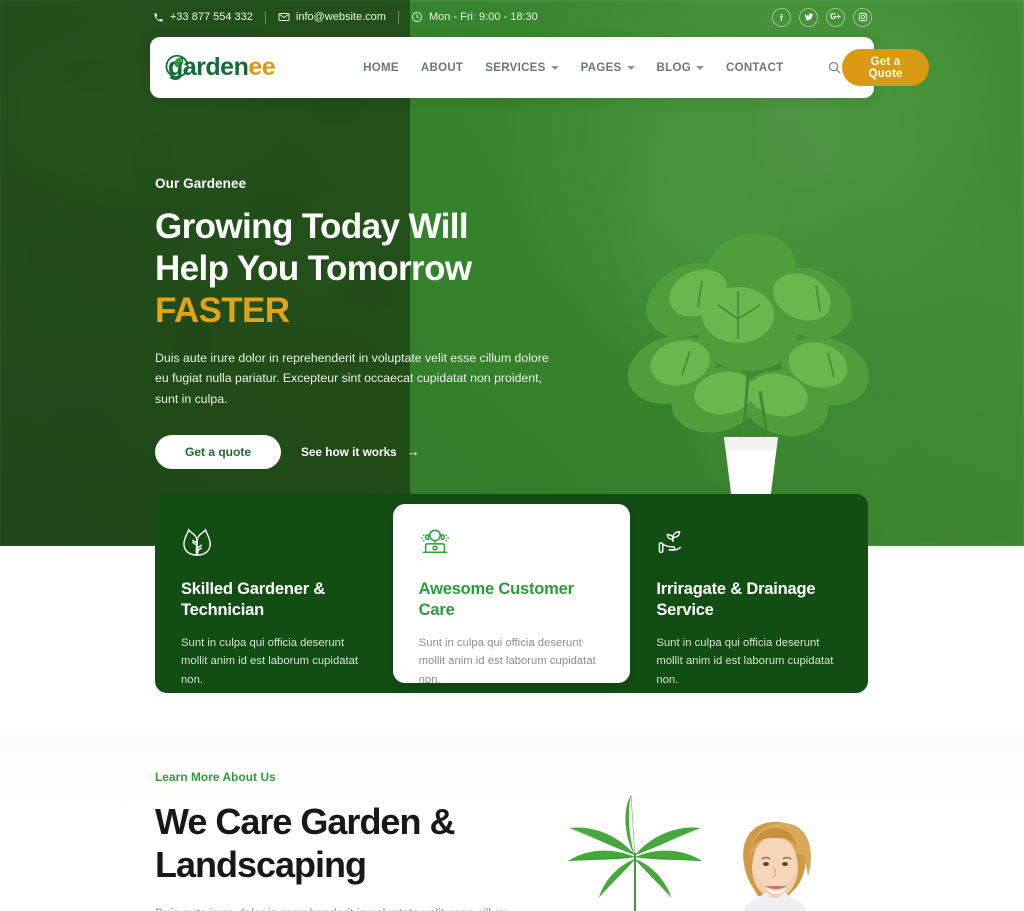 This screenshot has height=911, width=1024. What do you see at coordinates (483, 17) in the screenshot?
I see `hours-text: Mon - Fri: 9:00 - 18:30` at bounding box center [483, 17].